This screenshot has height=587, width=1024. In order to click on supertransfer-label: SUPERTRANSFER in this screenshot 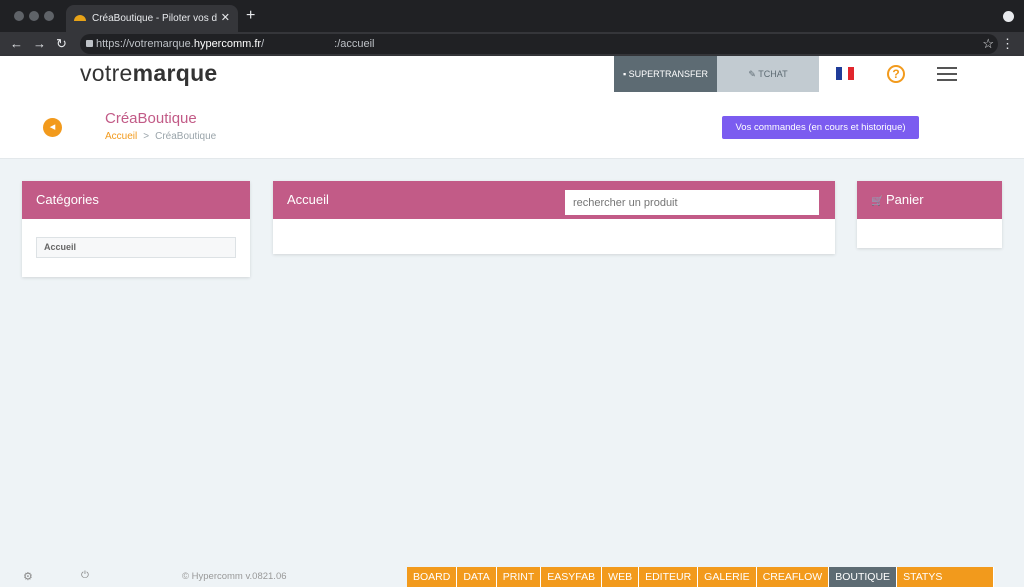, I will do `click(668, 74)`.